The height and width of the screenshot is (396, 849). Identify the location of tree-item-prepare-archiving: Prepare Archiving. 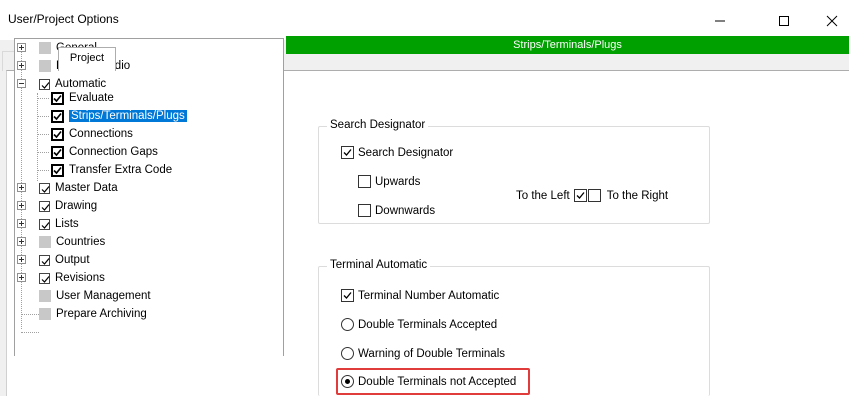
(93, 314).